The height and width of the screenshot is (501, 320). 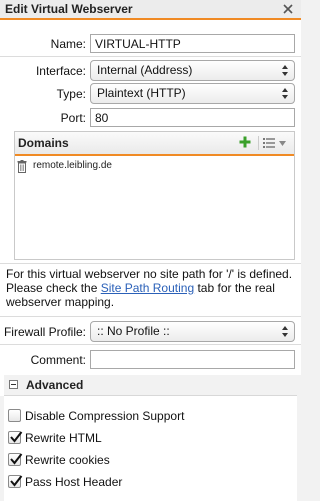 I want to click on dialog-titlebar: Edit Virtual Webserver, so click(x=150, y=10).